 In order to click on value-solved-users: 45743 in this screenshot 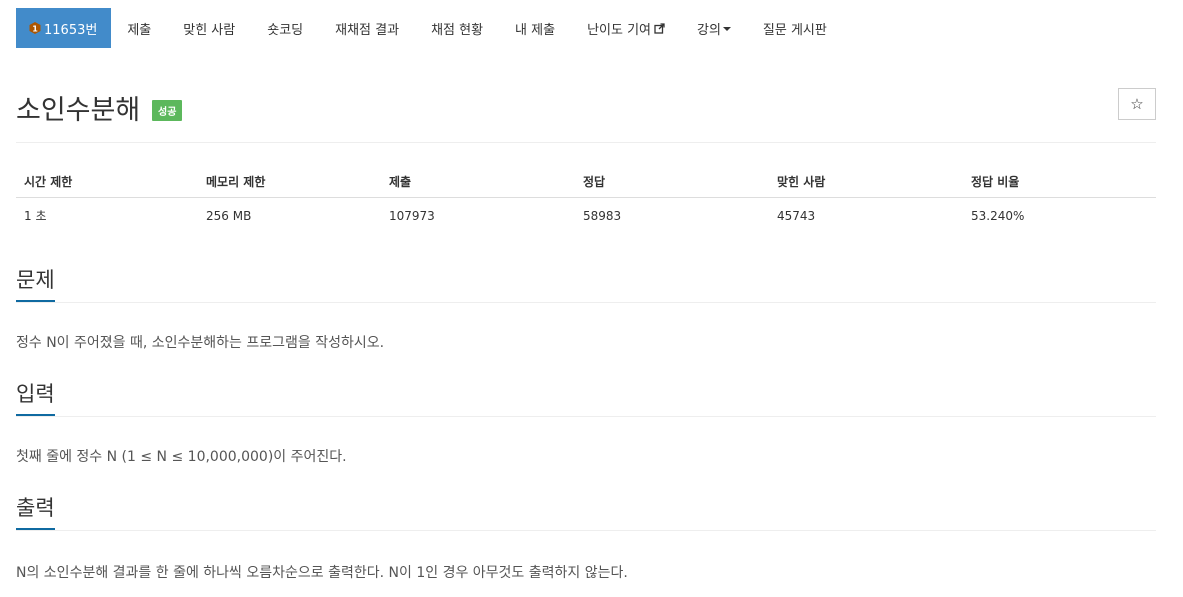, I will do `click(796, 215)`.